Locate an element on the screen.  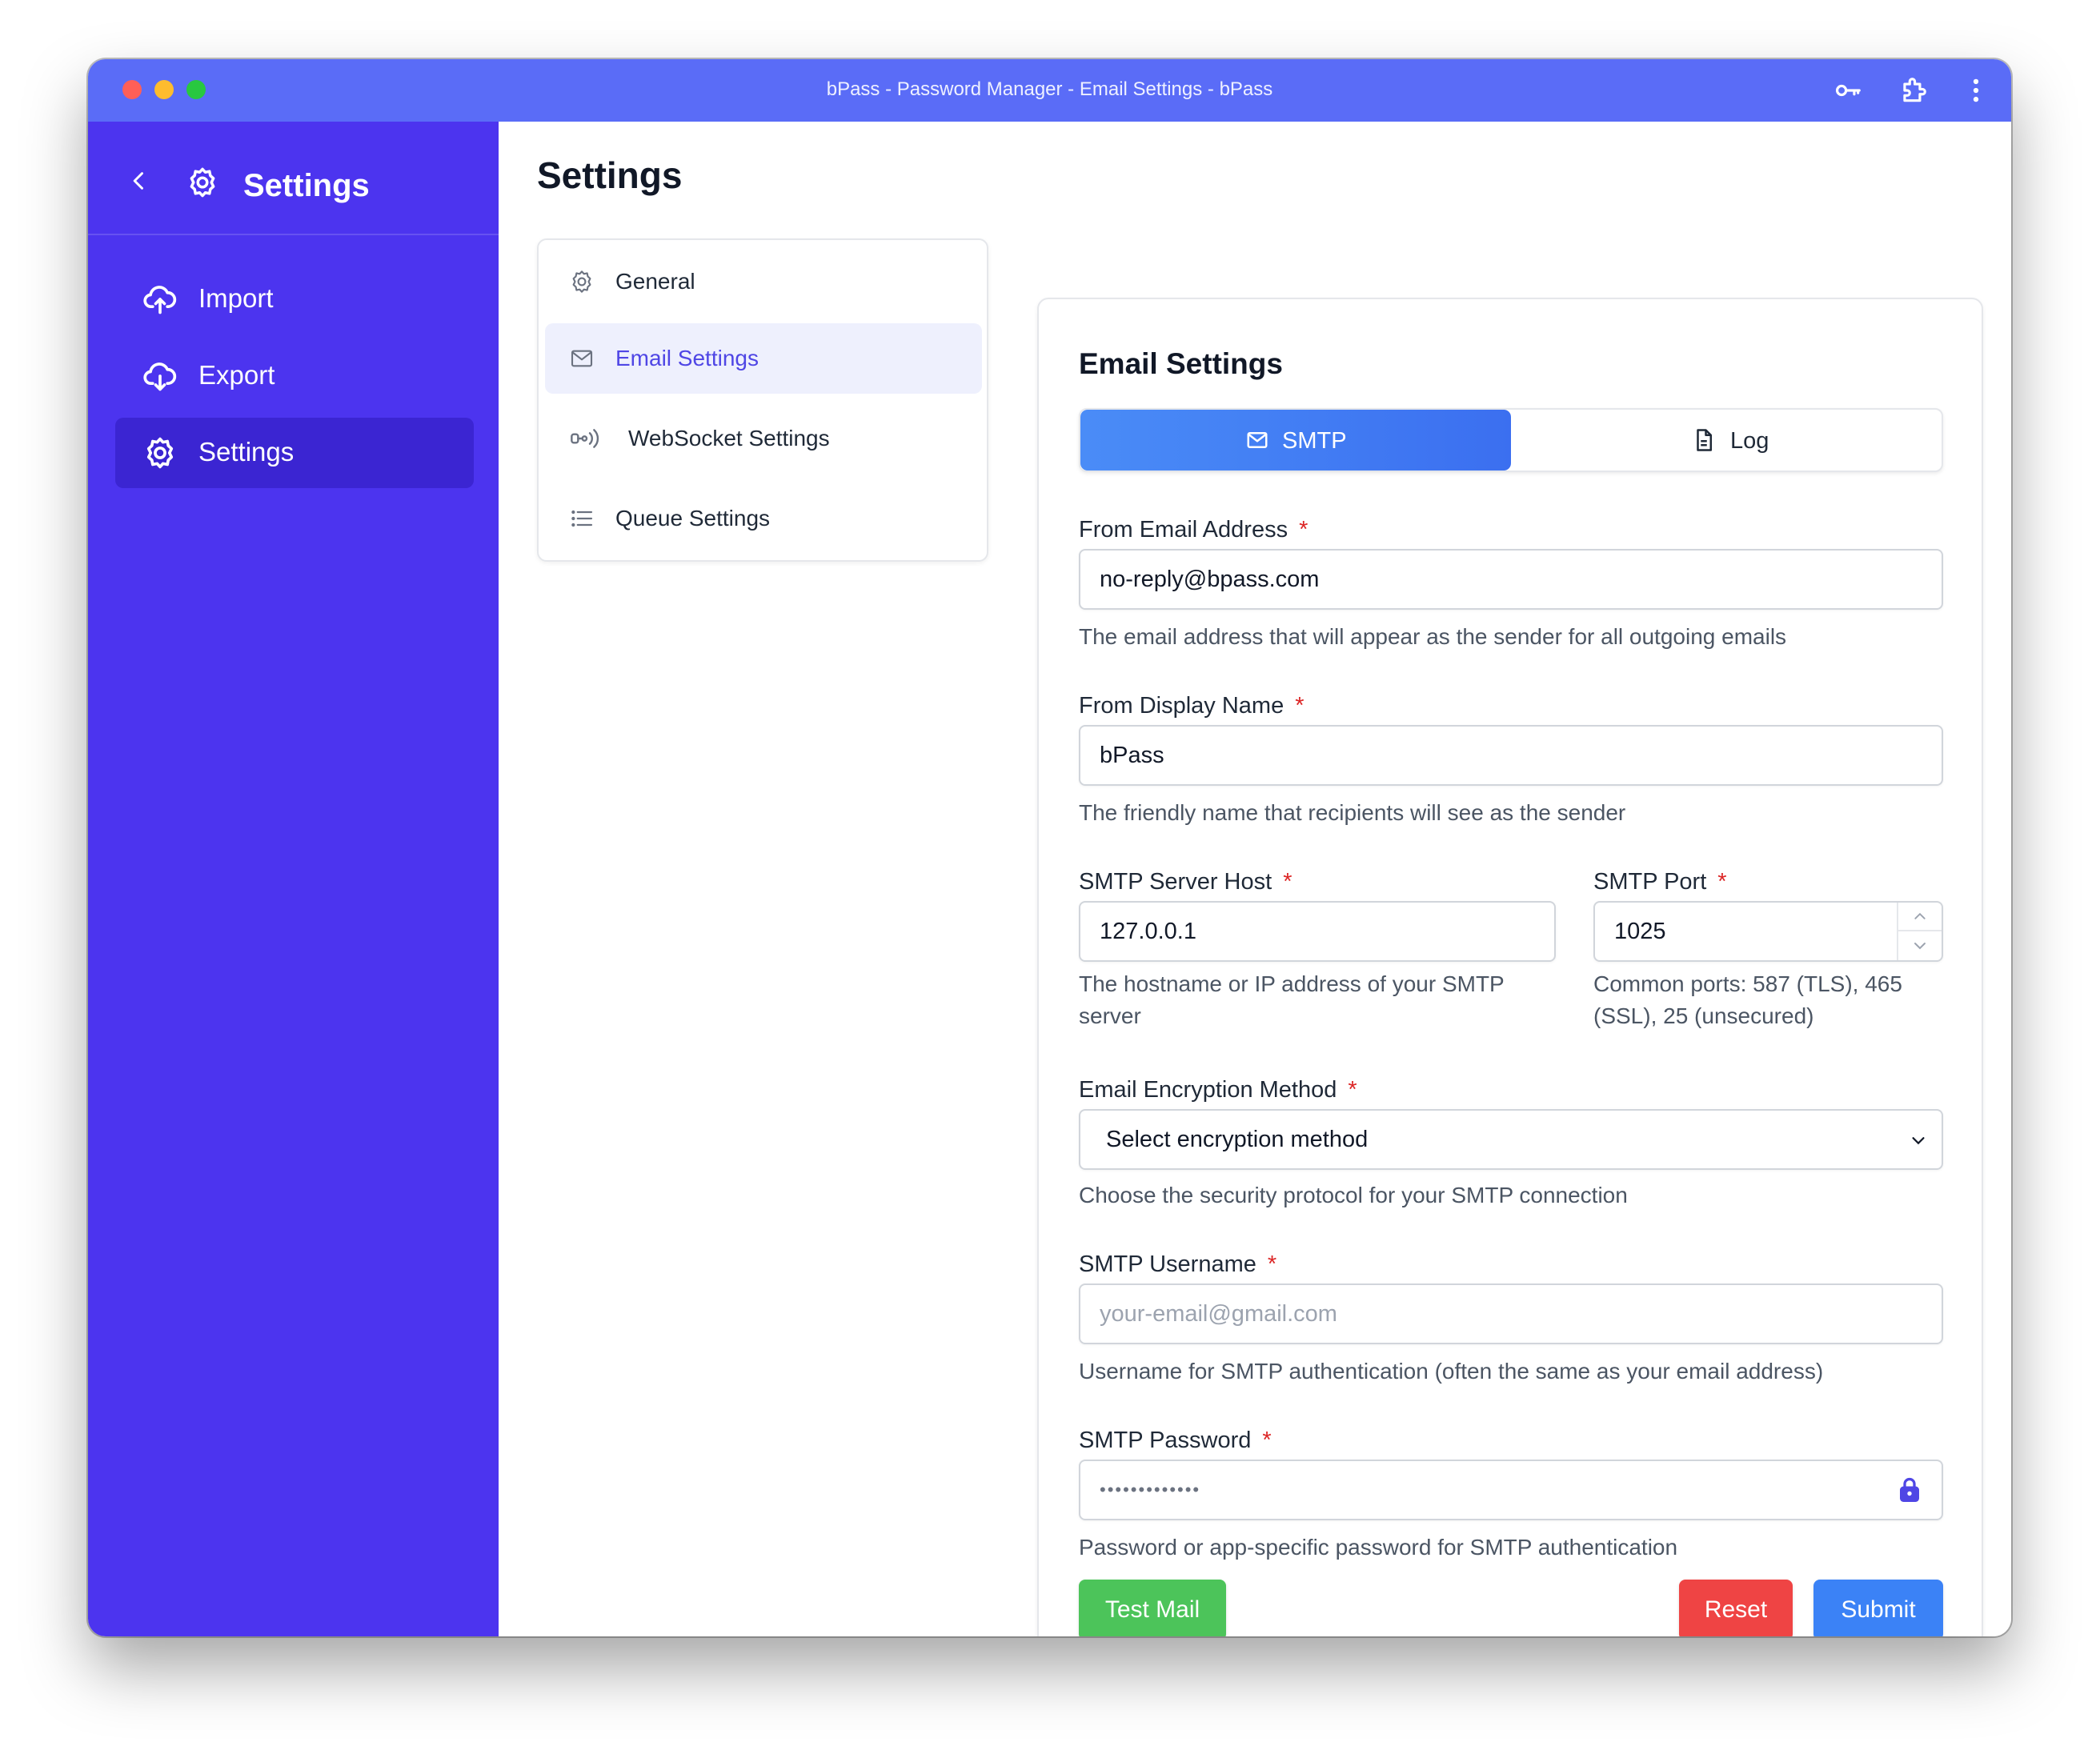
tab-label: SMTP is located at coordinates (1314, 441).